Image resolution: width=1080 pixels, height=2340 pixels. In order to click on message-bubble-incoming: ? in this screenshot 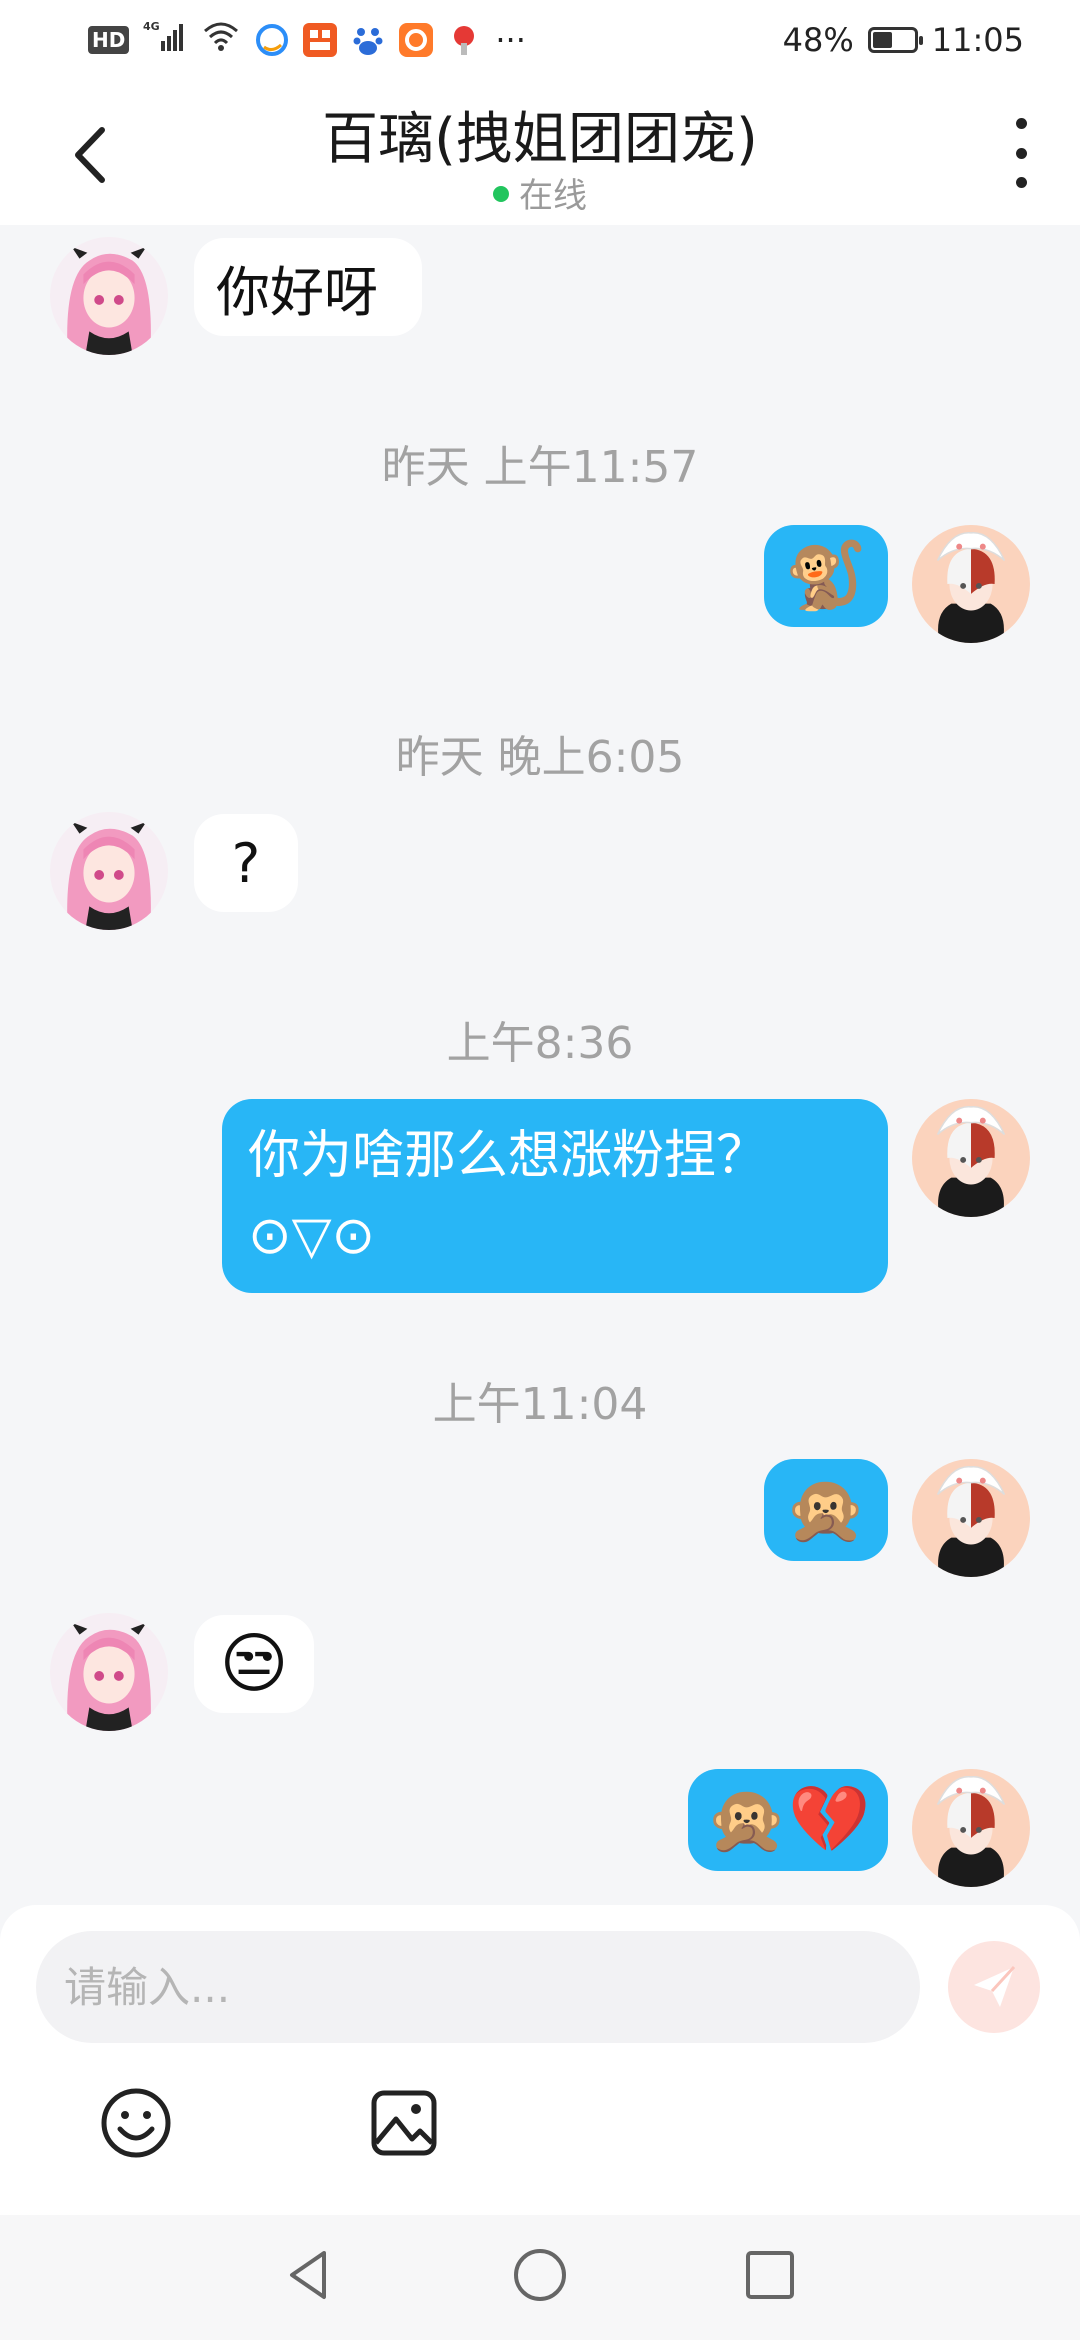, I will do `click(246, 863)`.